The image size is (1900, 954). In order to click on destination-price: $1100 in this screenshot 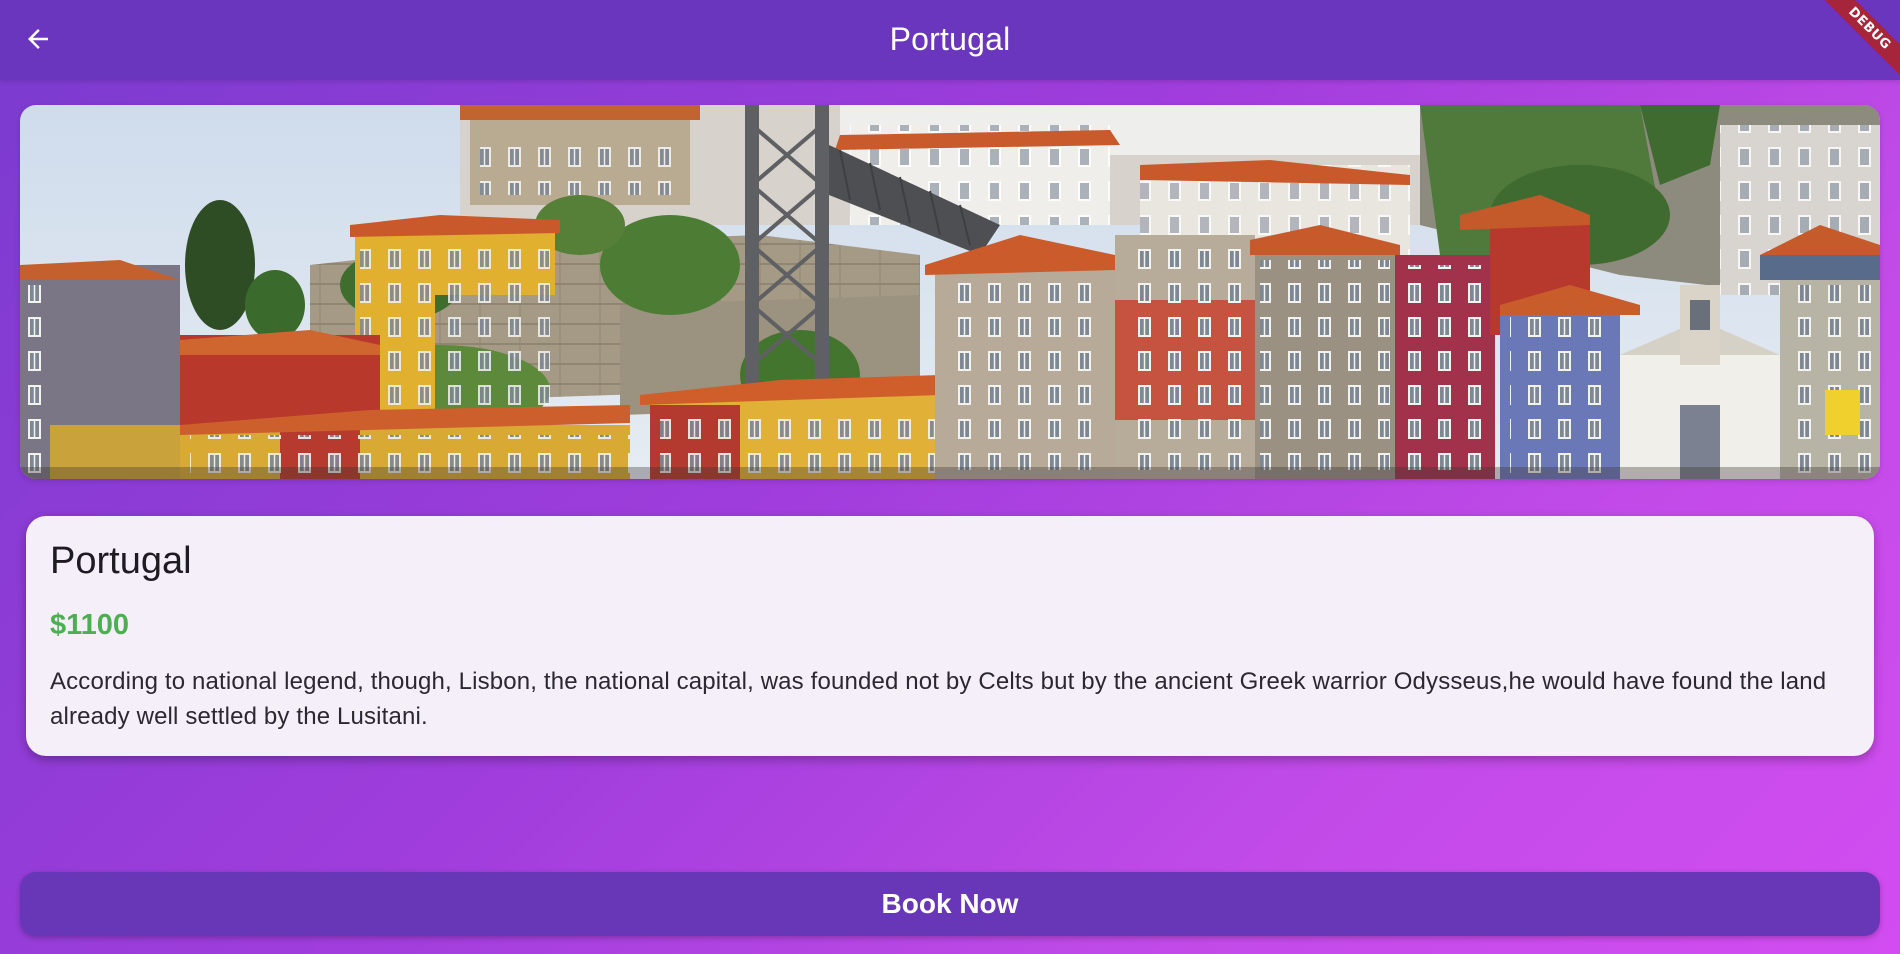, I will do `click(90, 625)`.